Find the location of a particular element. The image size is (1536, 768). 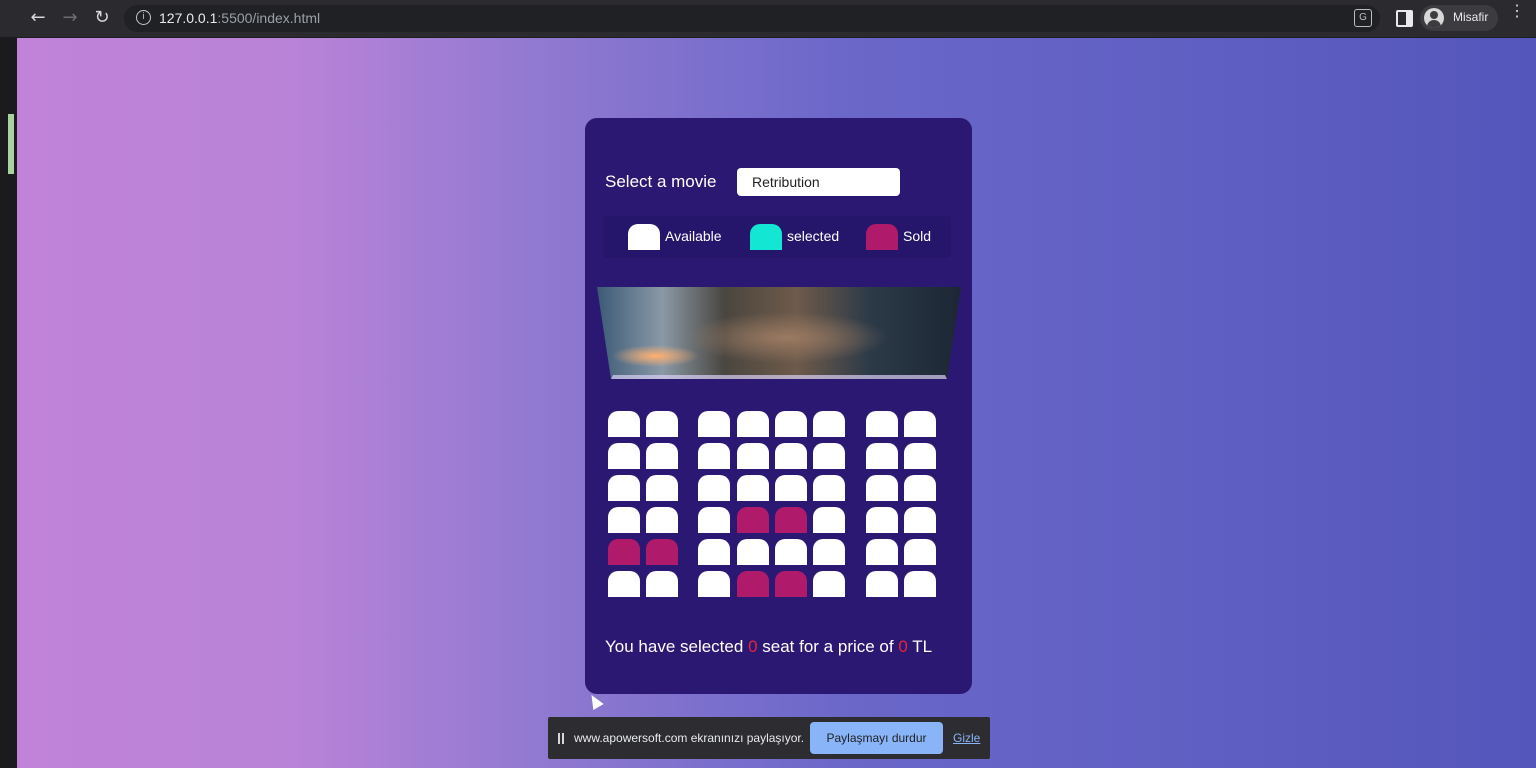

pause-icon is located at coordinates (561, 738).